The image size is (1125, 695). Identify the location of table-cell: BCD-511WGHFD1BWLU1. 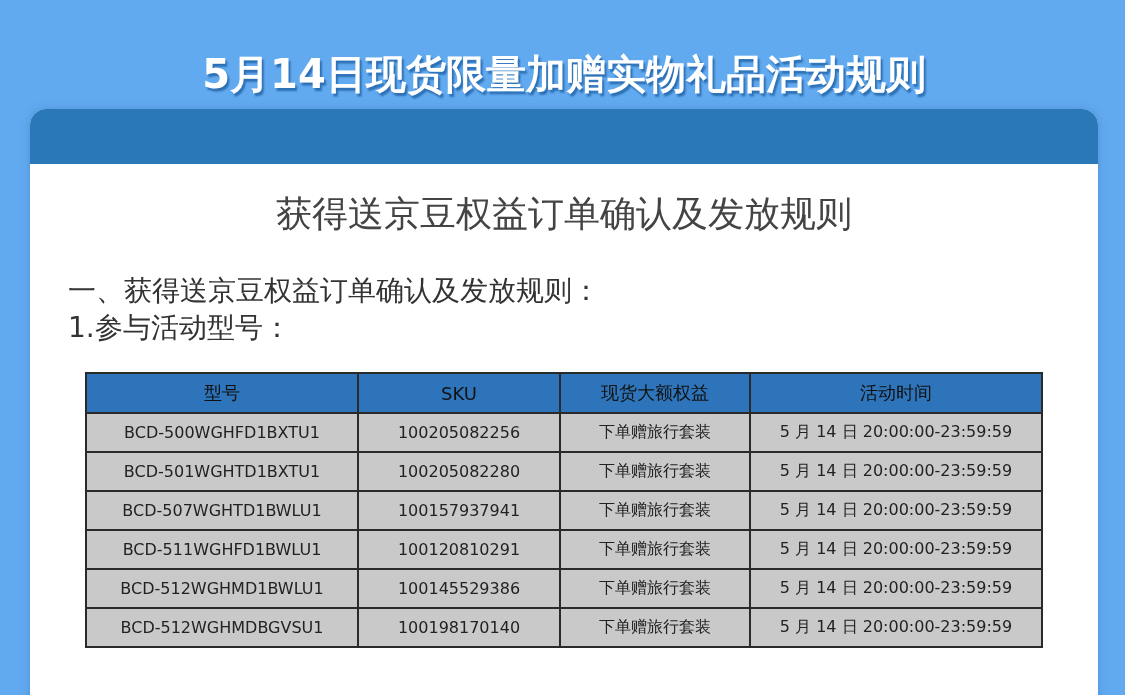
(222, 549).